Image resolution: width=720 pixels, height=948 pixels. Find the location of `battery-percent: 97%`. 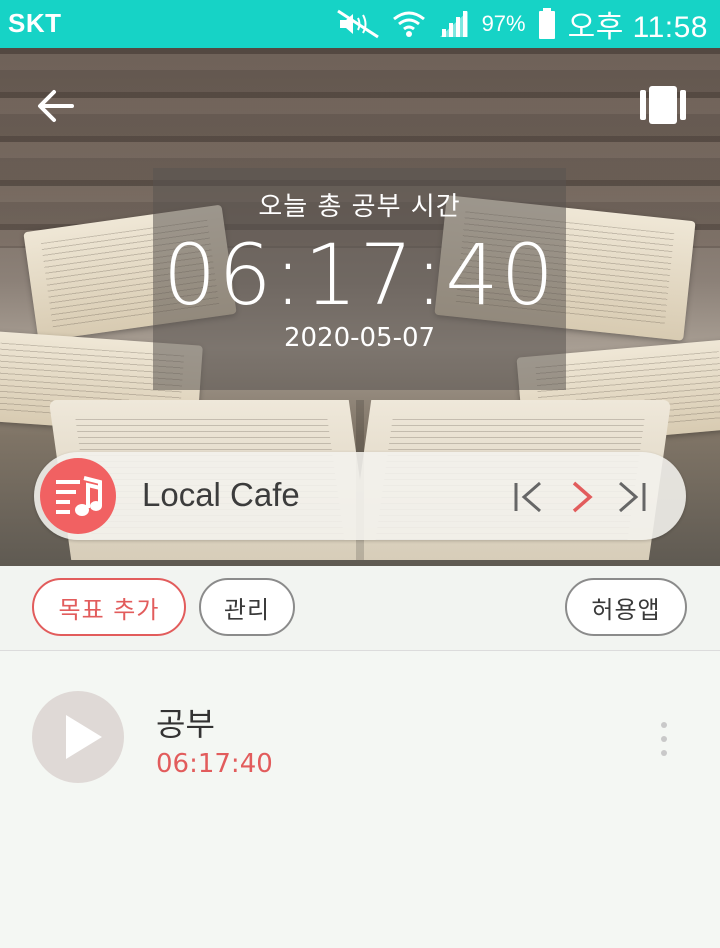

battery-percent: 97% is located at coordinates (503, 23).